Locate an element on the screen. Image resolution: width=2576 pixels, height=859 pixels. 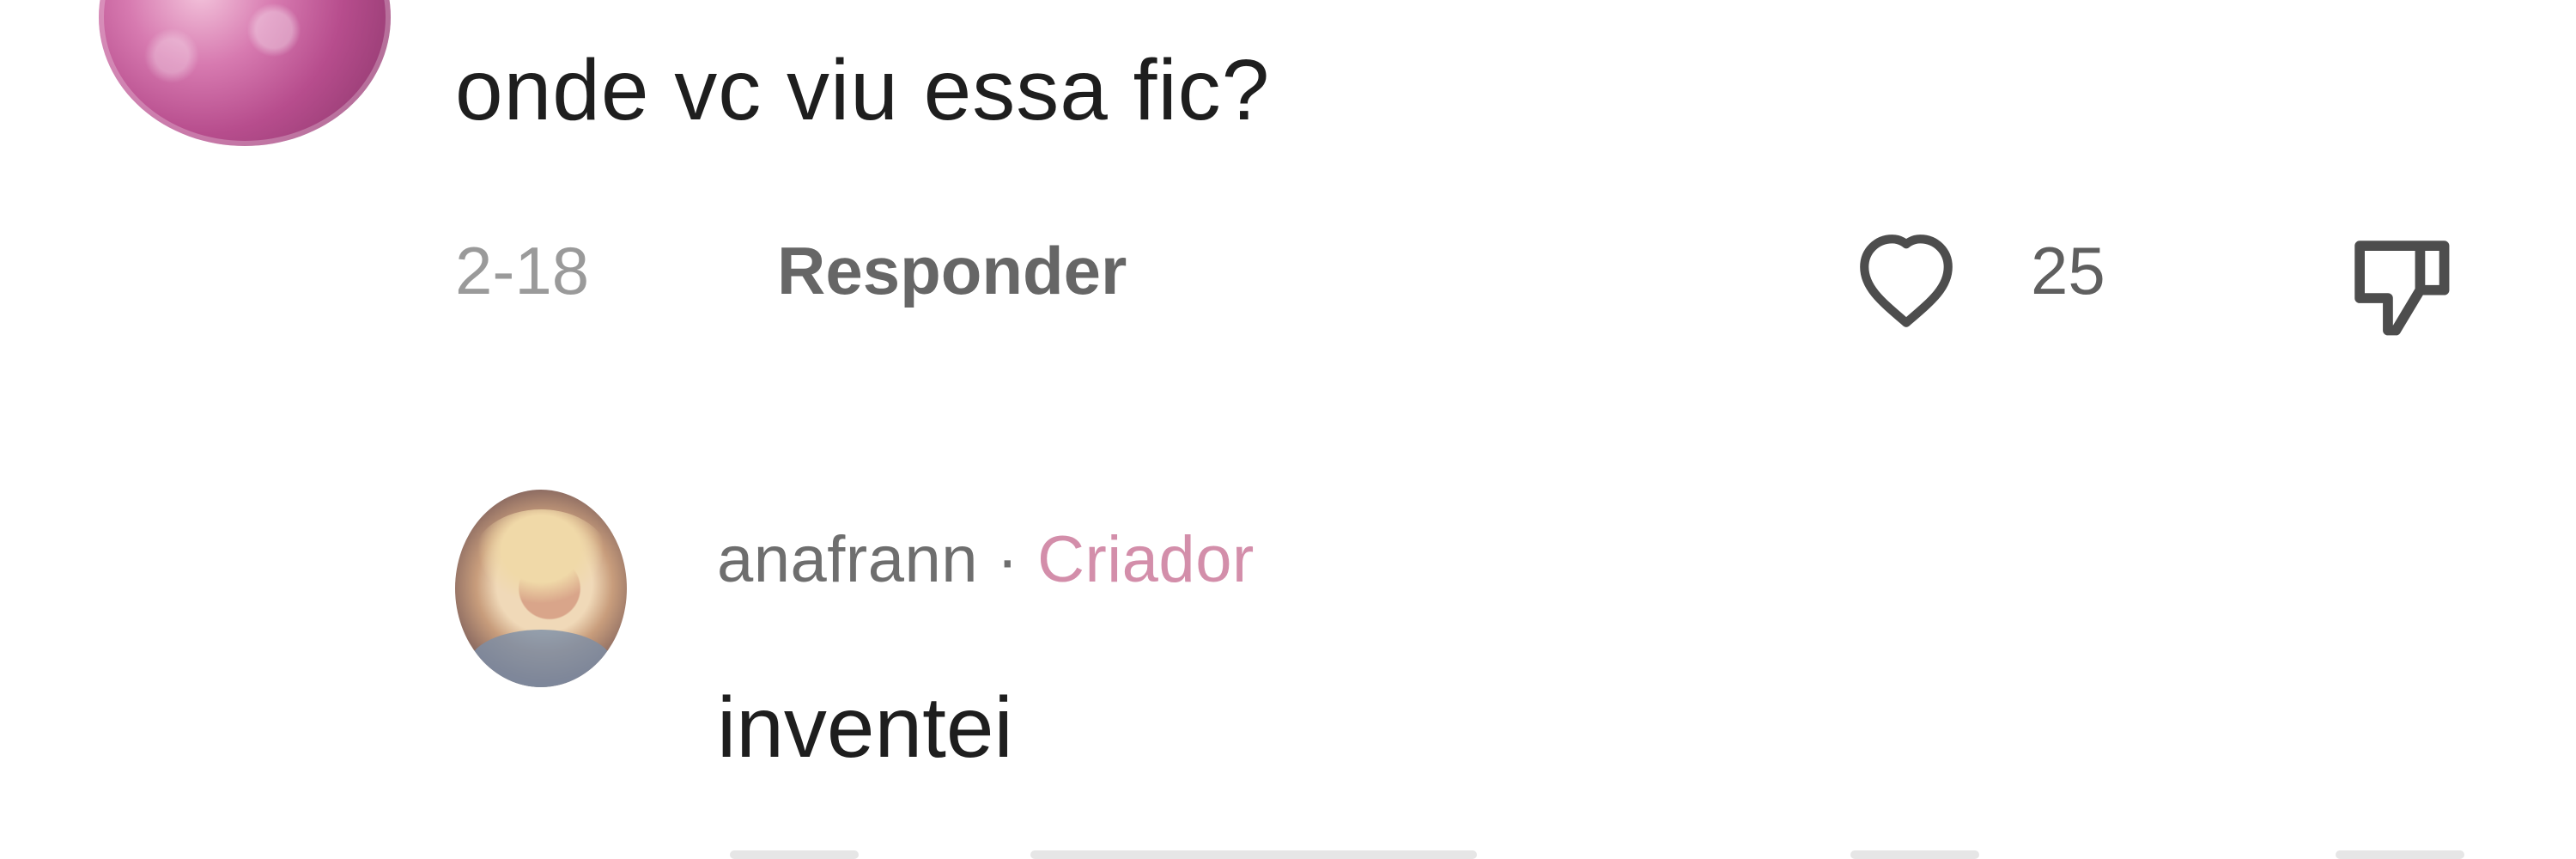
dislike-icon is located at coordinates (2400, 286).